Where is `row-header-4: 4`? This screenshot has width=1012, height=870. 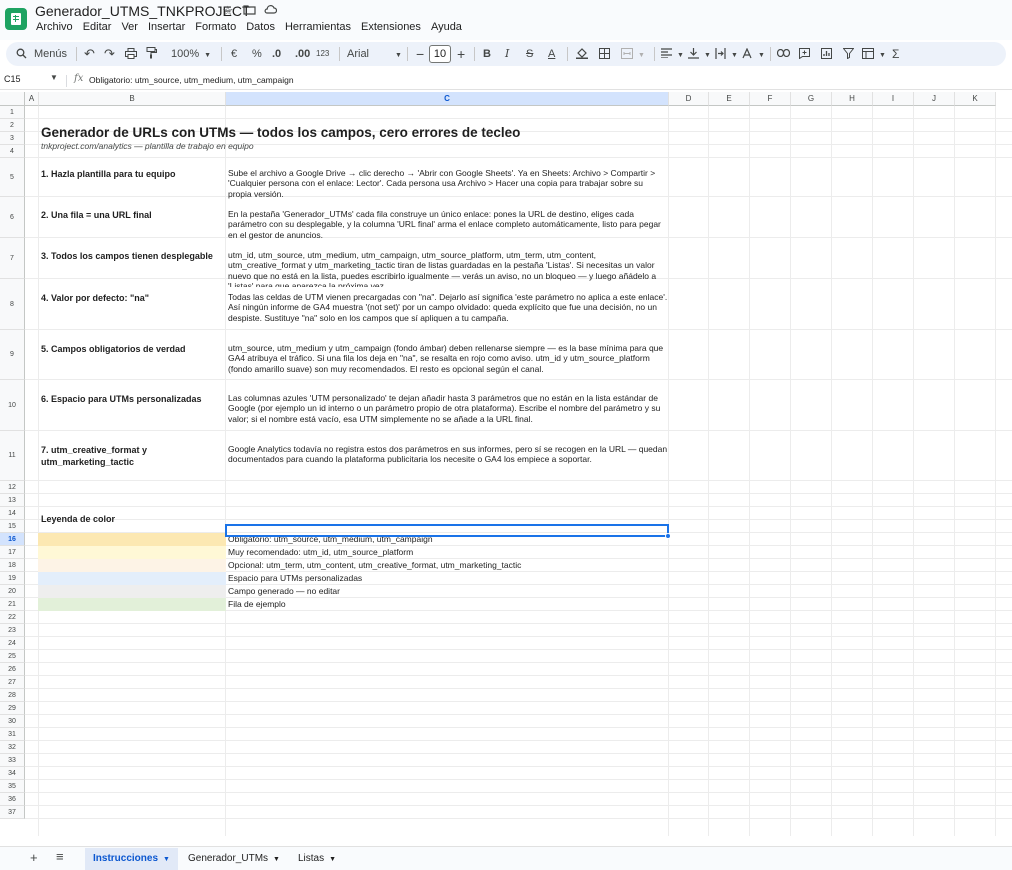
row-header-4: 4 is located at coordinates (12, 151).